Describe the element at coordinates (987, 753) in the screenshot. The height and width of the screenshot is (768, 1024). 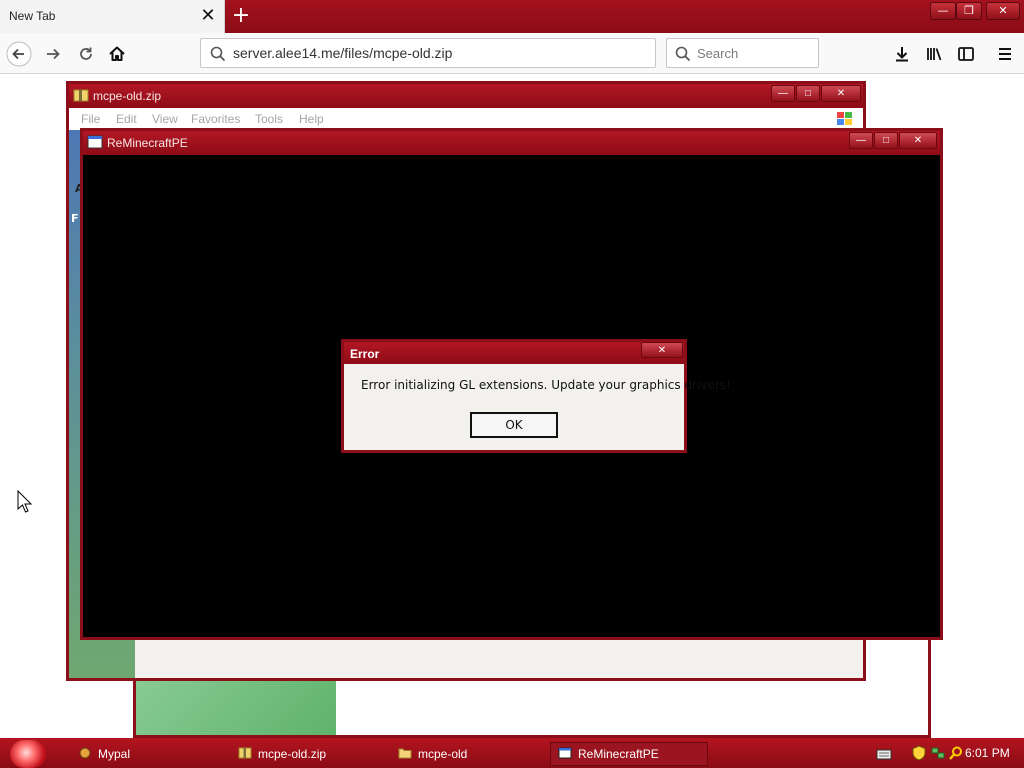
I see `taskbar-clock: 6:01 PM` at that location.